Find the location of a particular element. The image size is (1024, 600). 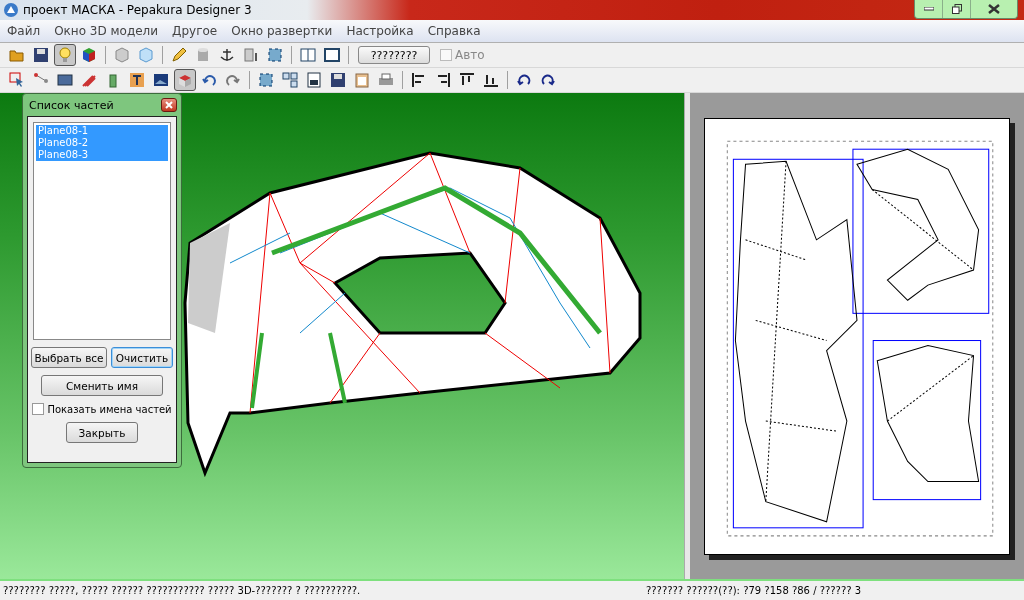

anchor-icon is located at coordinates (227, 55).